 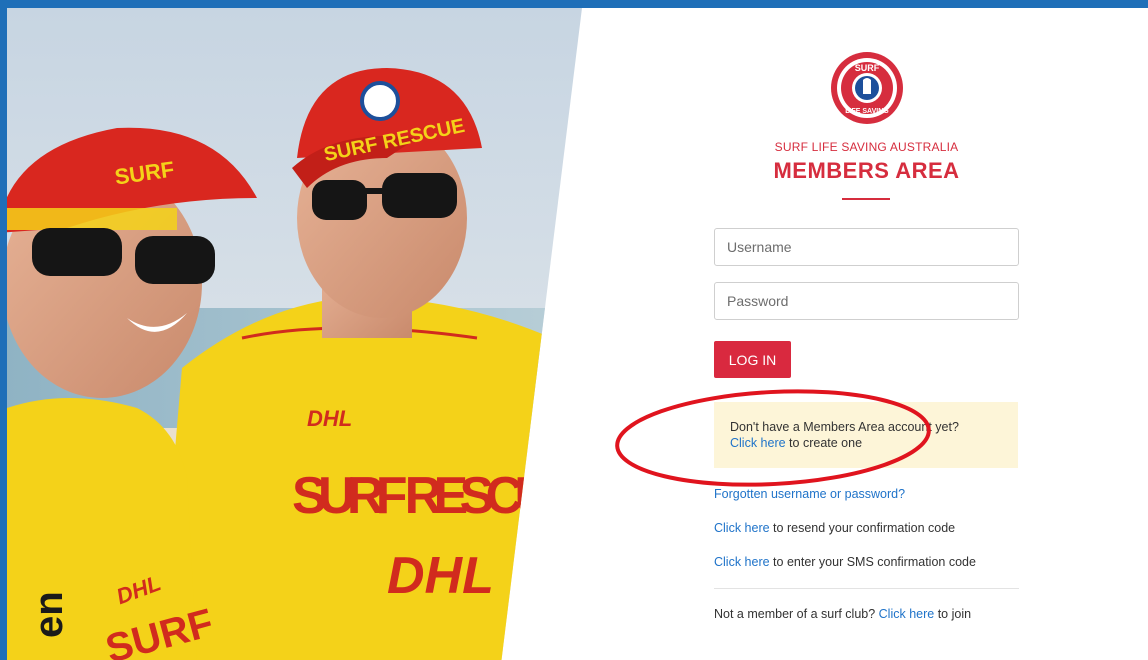 What do you see at coordinates (866, 147) in the screenshot?
I see `org-name: SURF LIFE SAVING AUSTRALIA` at bounding box center [866, 147].